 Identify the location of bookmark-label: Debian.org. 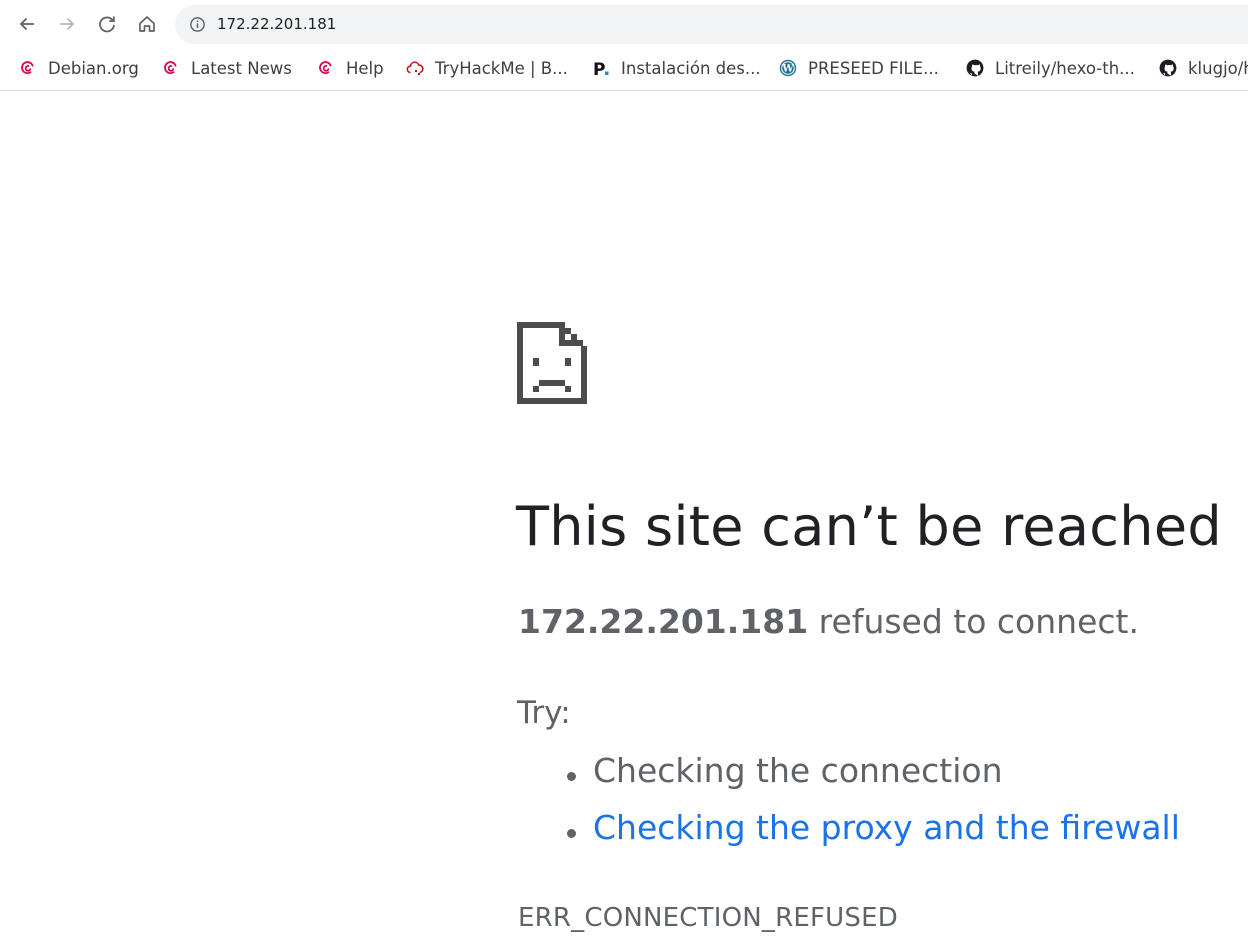
(93, 68).